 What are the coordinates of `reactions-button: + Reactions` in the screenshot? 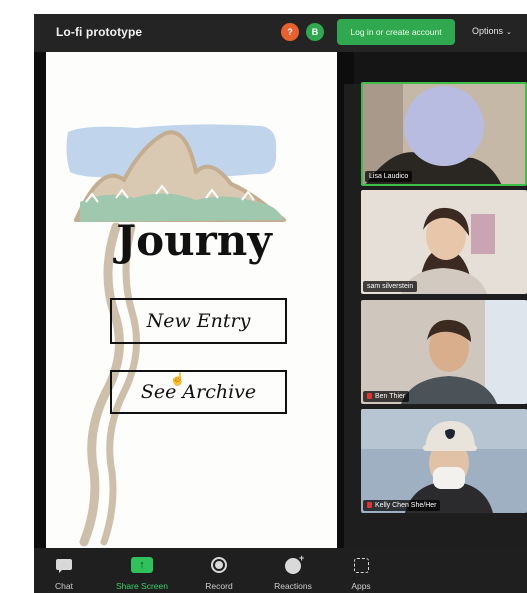 It's located at (293, 572).